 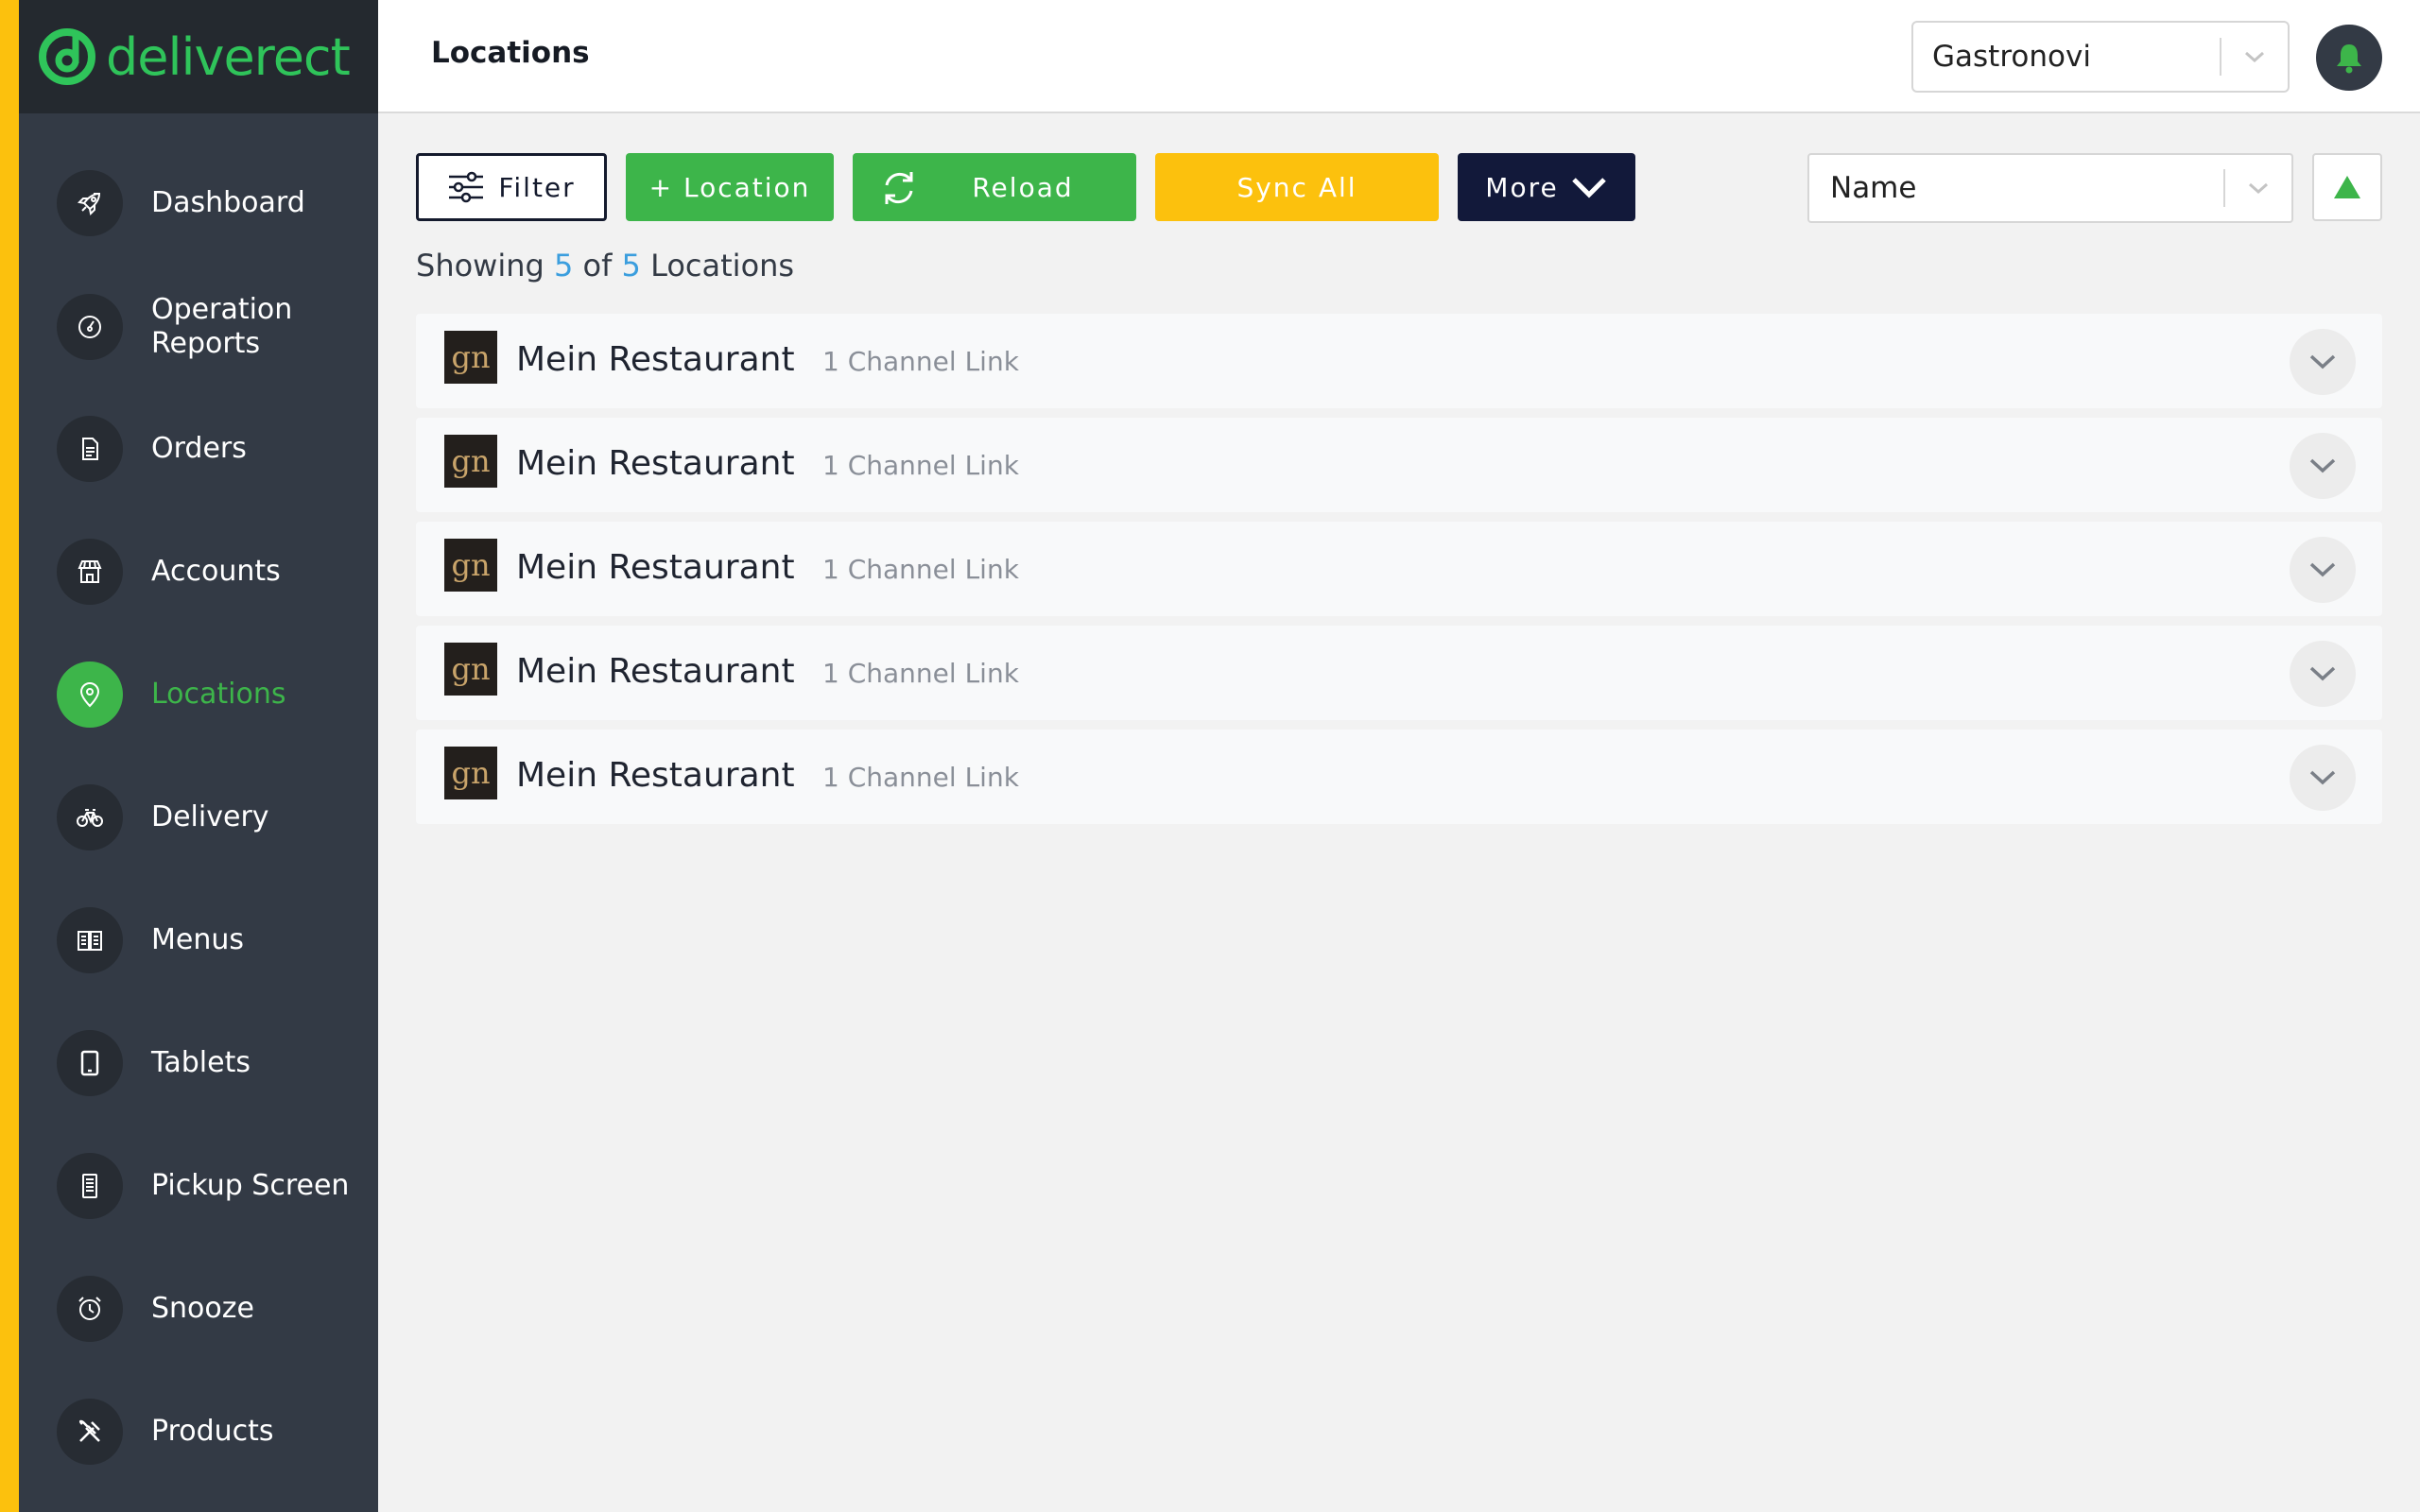 What do you see at coordinates (564, 266) in the screenshot?
I see `count-shown: 5` at bounding box center [564, 266].